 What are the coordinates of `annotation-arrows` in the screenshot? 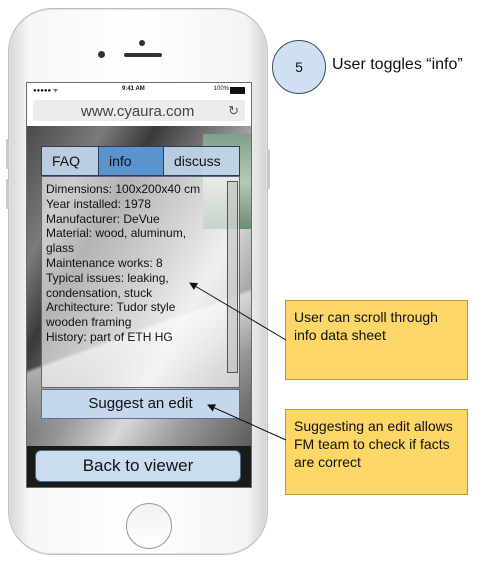 It's located at (238, 361).